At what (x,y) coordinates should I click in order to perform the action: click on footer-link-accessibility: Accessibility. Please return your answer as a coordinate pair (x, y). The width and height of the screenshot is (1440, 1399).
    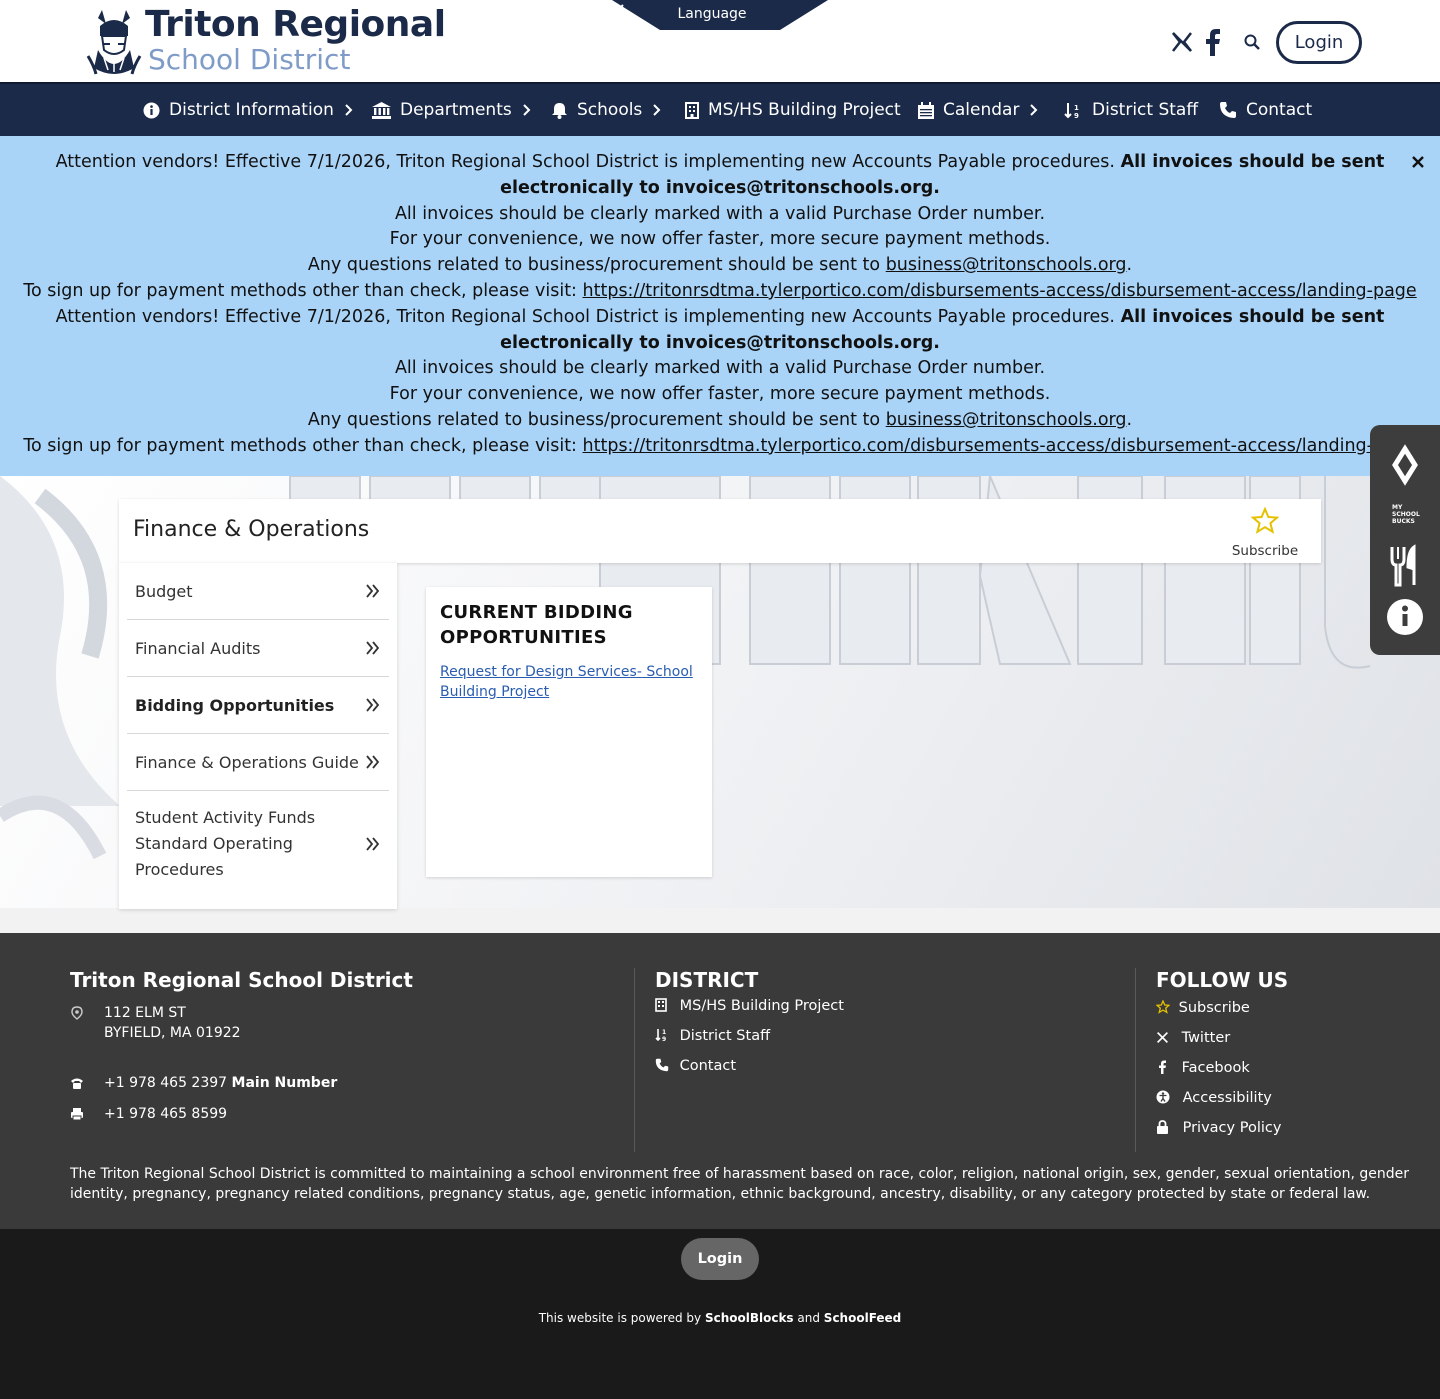
    Looking at the image, I should click on (1214, 1098).